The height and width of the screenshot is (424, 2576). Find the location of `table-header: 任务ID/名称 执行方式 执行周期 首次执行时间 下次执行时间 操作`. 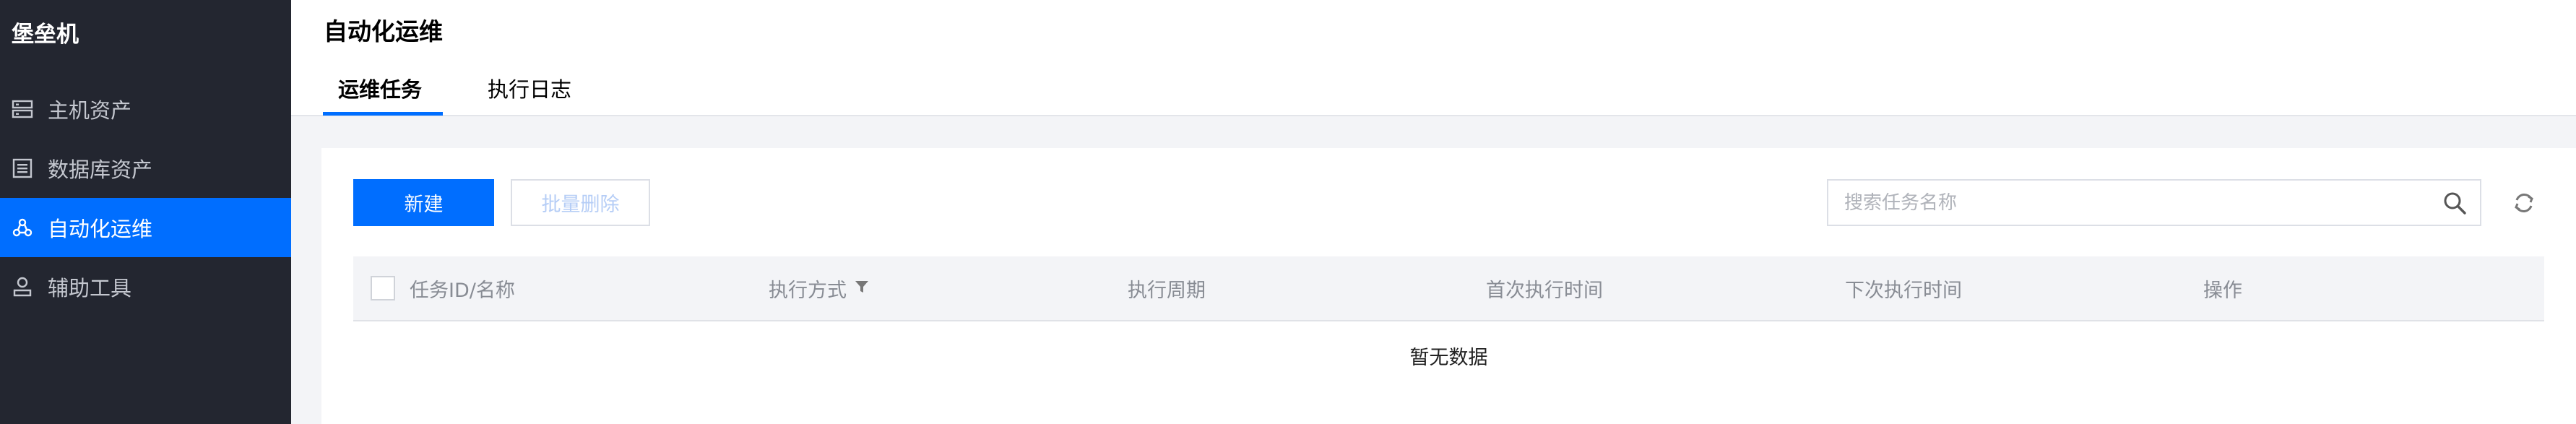

table-header: 任务ID/名称 执行方式 执行周期 首次执行时间 下次执行时间 操作 is located at coordinates (1448, 289).